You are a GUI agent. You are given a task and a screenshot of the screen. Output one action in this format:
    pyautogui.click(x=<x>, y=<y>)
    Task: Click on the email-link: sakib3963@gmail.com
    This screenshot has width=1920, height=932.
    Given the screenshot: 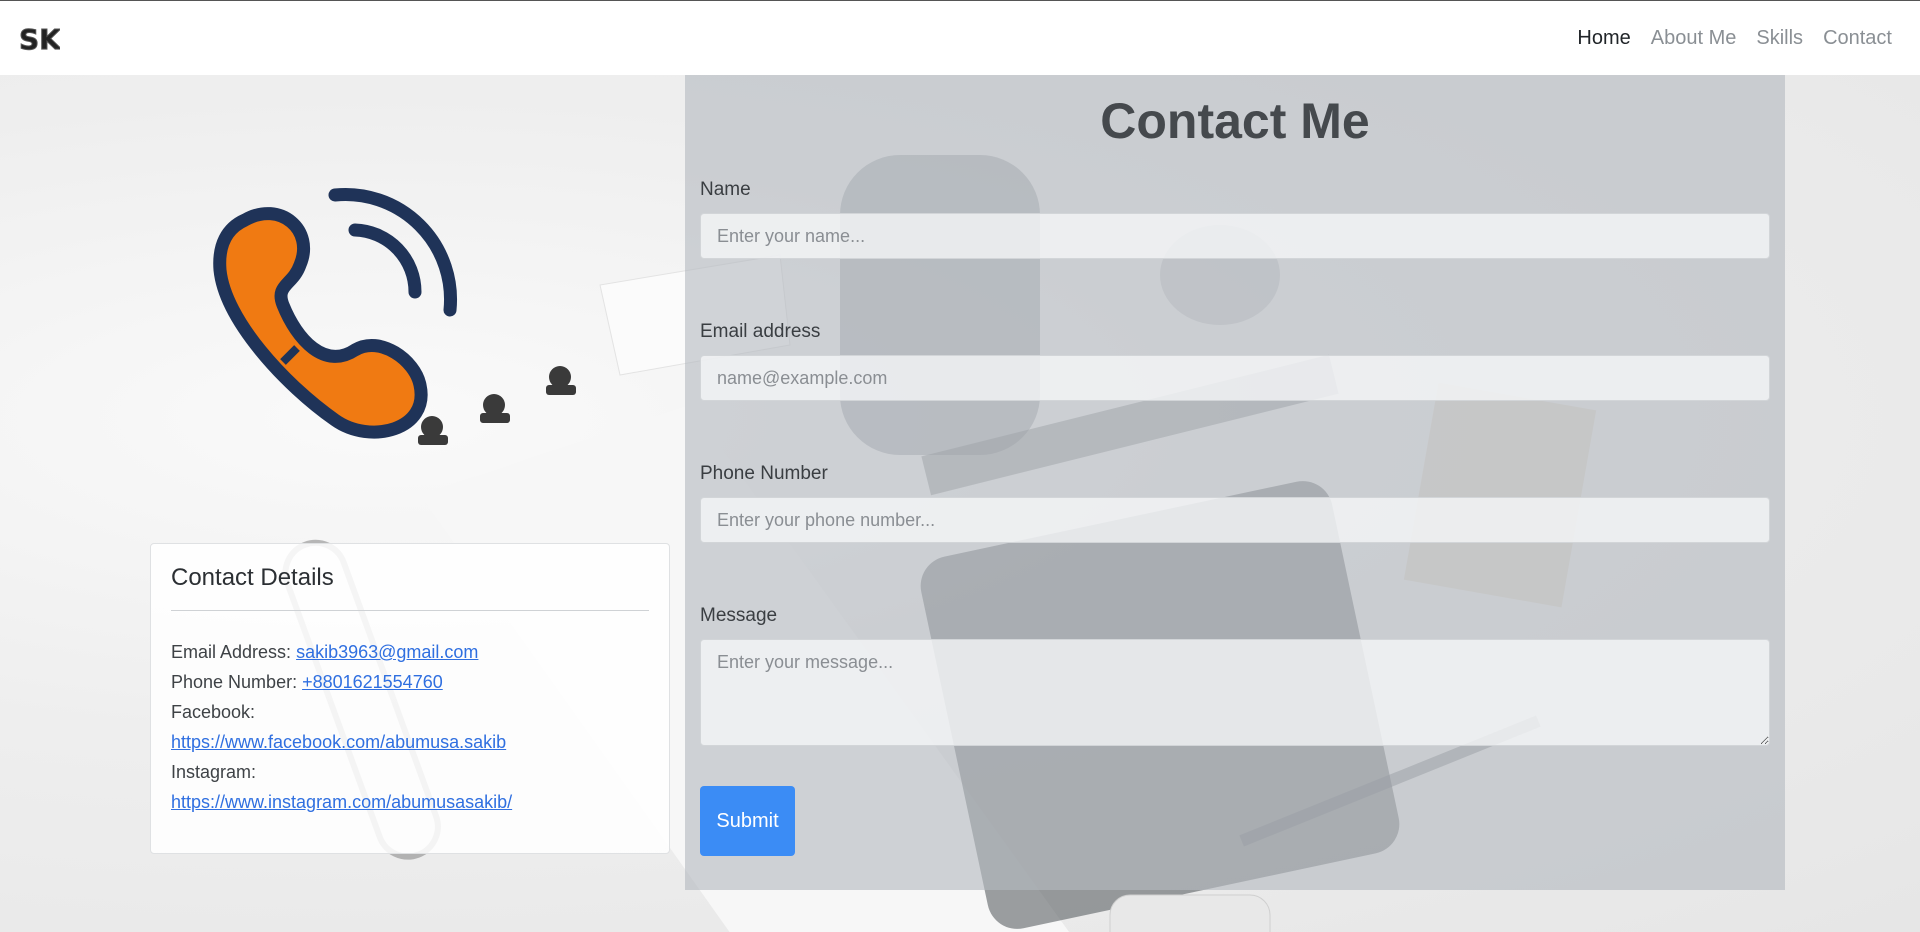 What is the action you would take?
    pyautogui.click(x=387, y=652)
    